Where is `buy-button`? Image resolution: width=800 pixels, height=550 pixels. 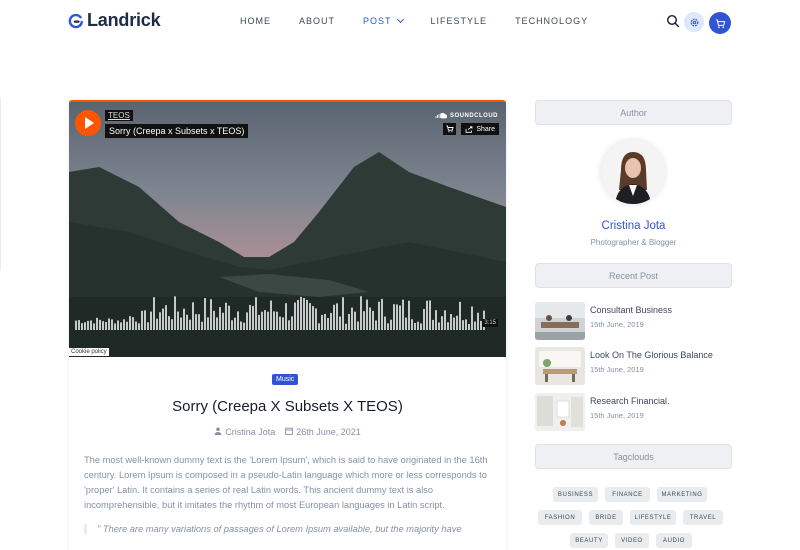 buy-button is located at coordinates (449, 129).